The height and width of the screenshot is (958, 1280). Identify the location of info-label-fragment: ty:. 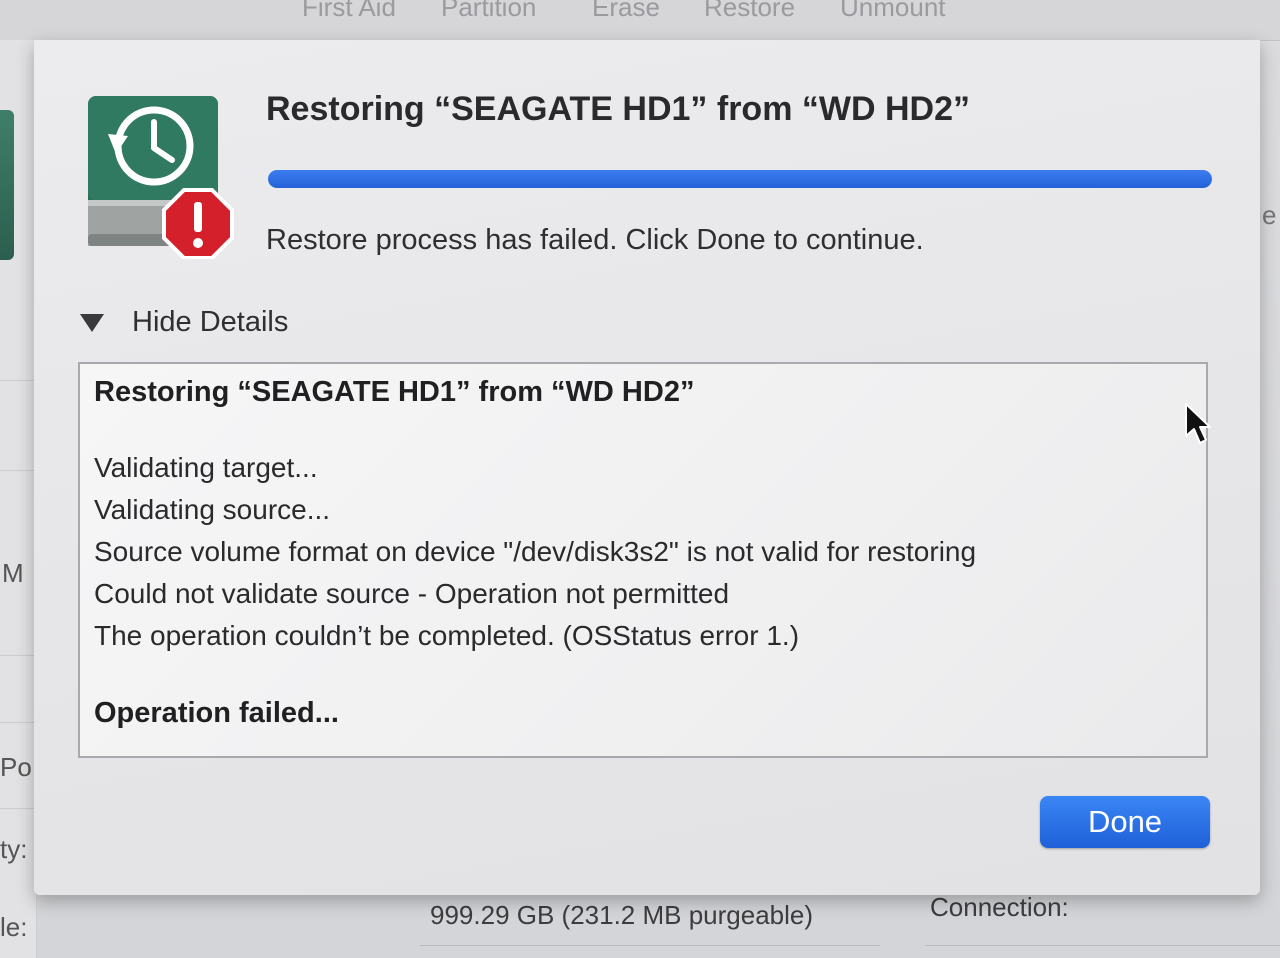
(14, 849).